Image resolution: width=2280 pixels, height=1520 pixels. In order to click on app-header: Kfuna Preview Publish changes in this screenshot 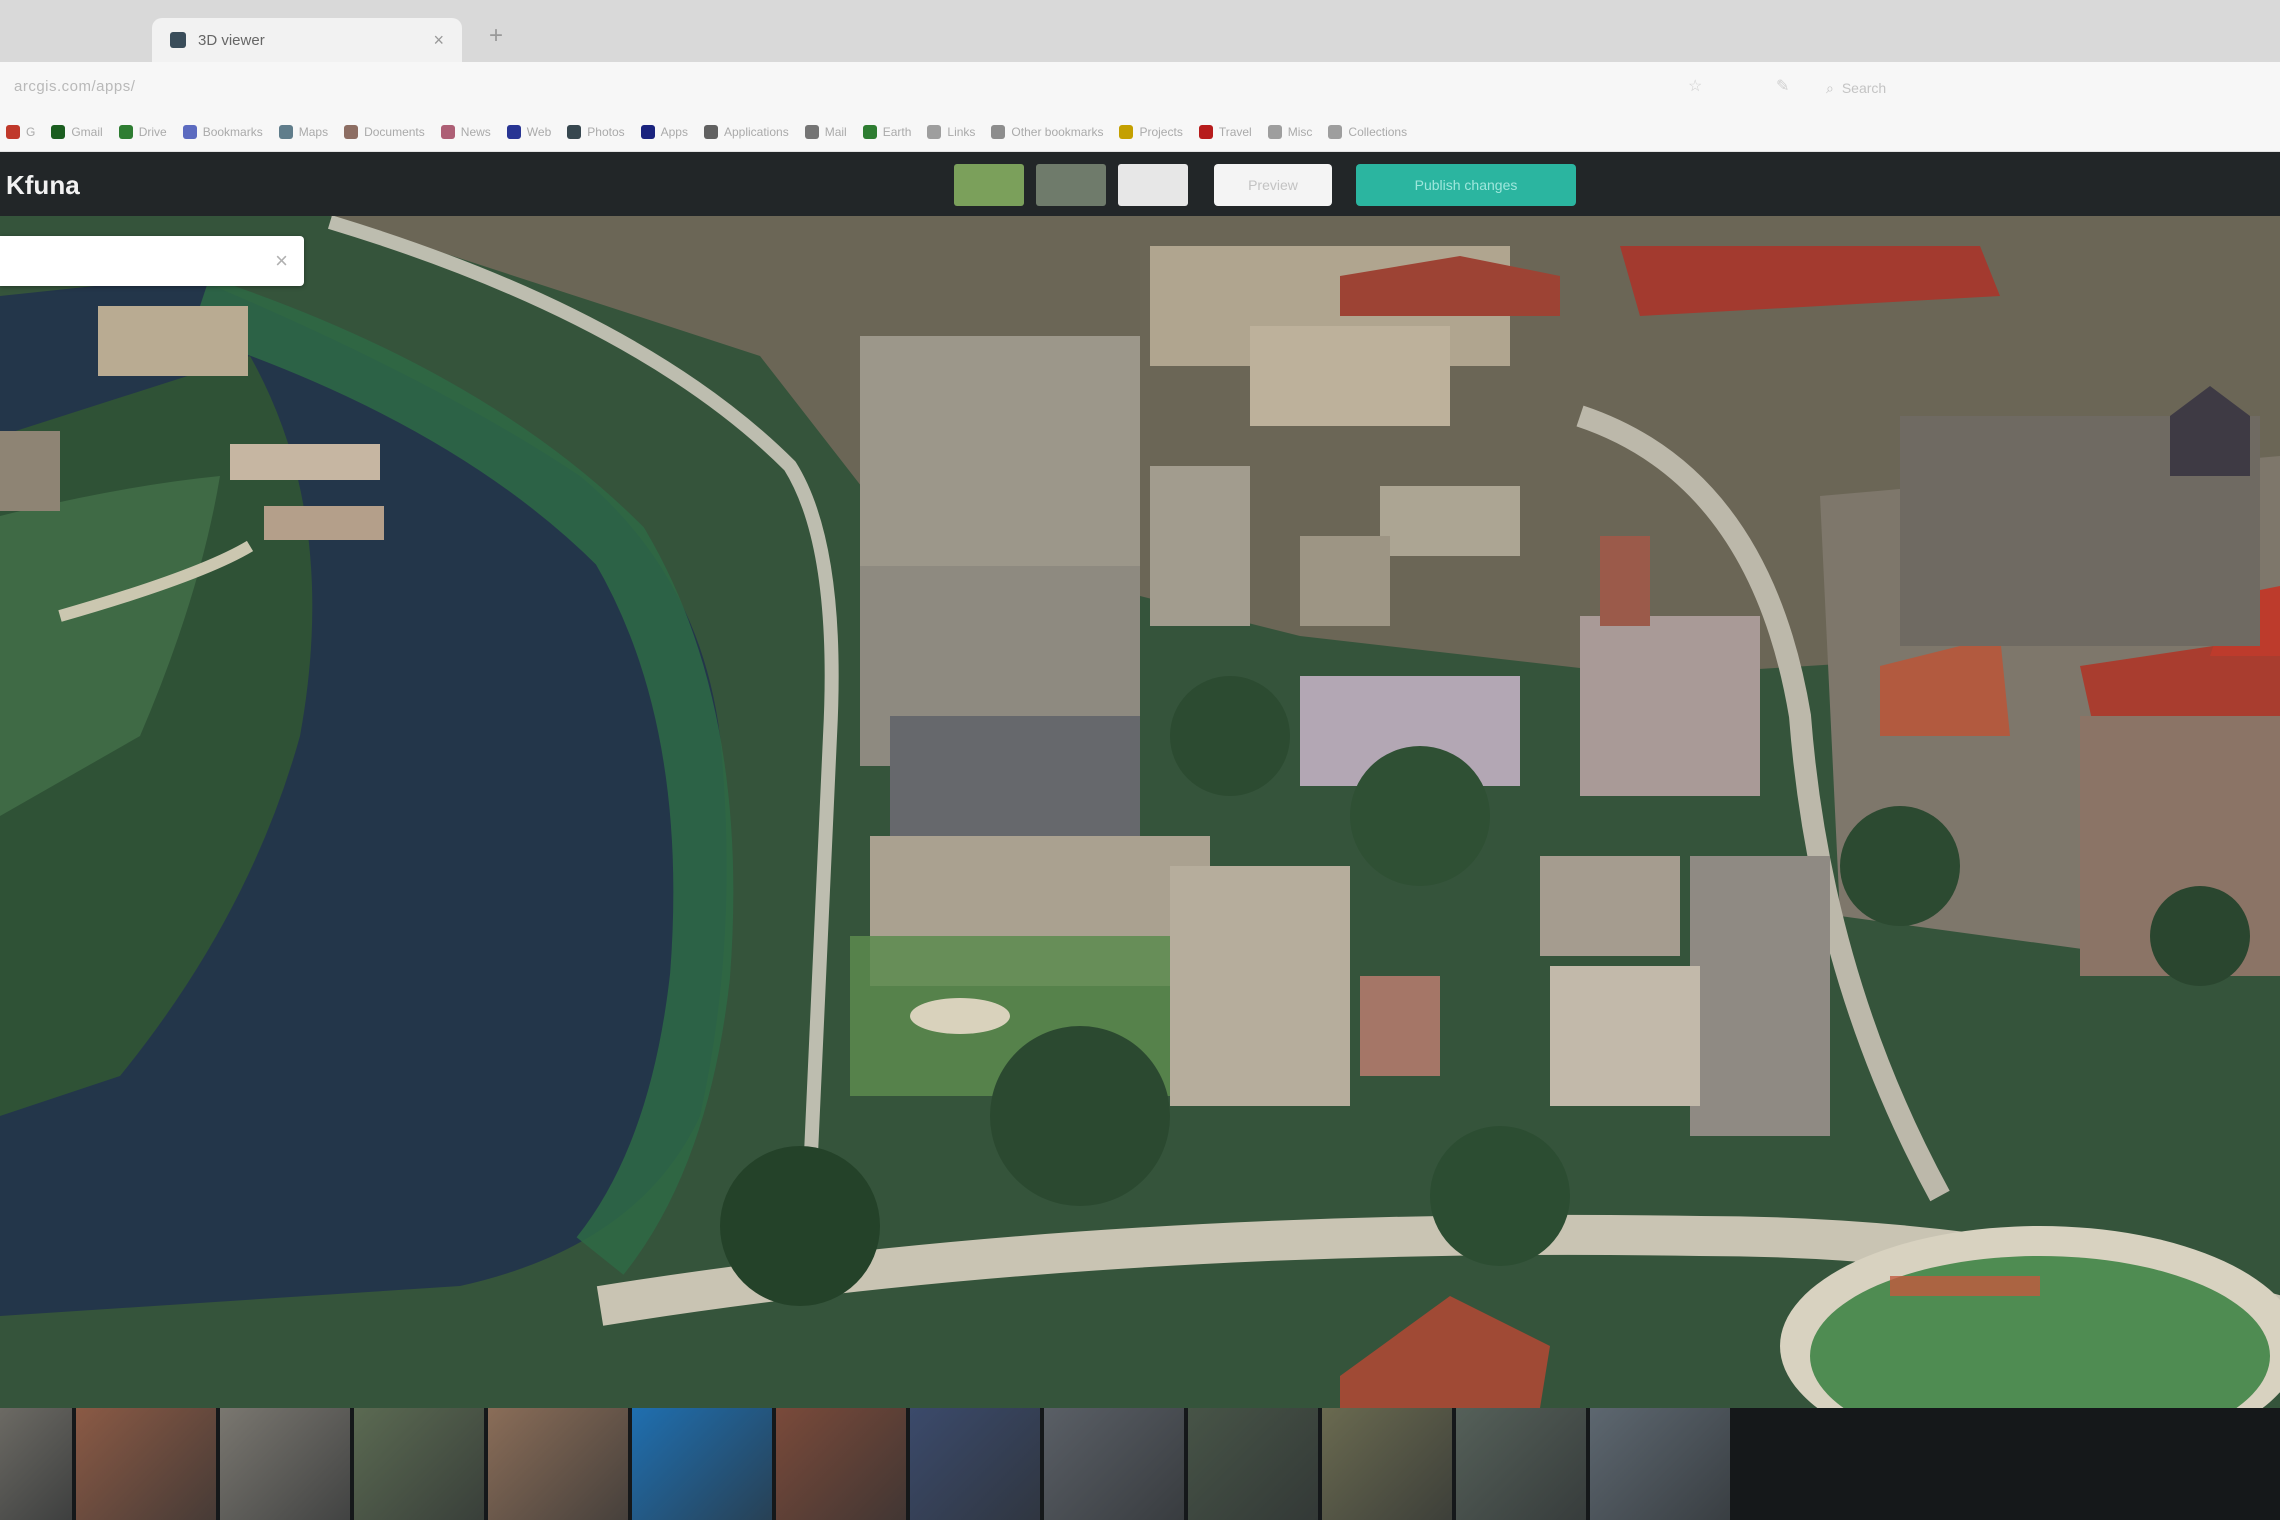, I will do `click(1140, 184)`.